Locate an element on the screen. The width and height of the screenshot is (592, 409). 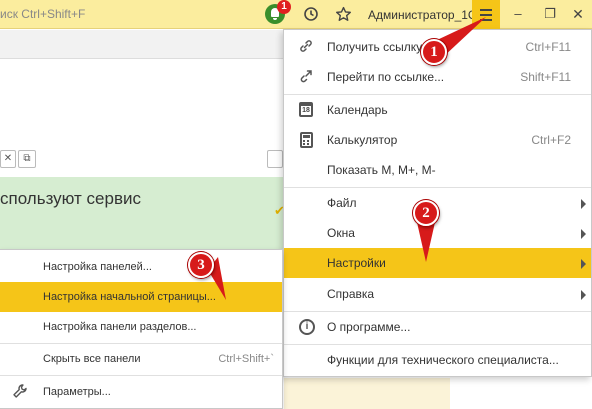
callout-marker-3: 3 is located at coordinates (201, 265).